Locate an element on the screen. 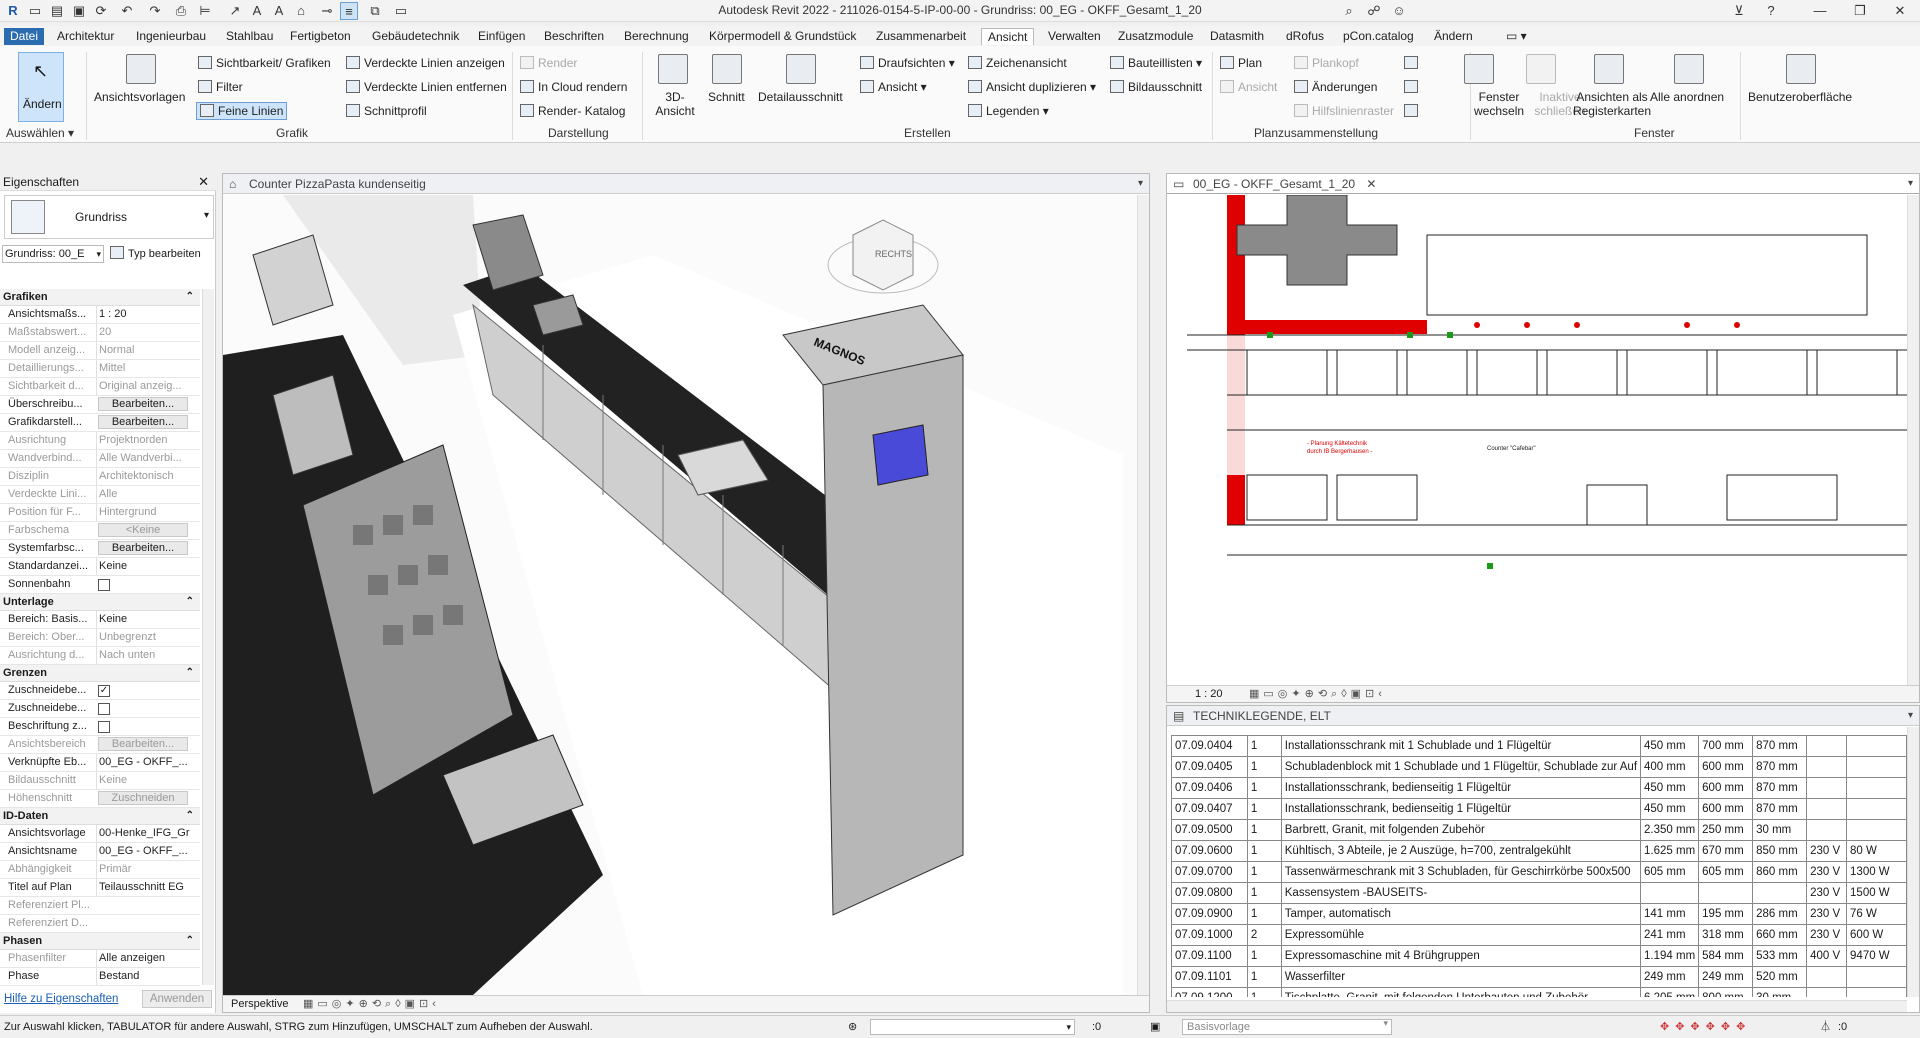  selection-toggle-icons: ✥✥✥✥✥✥ is located at coordinates (1705, 1027).